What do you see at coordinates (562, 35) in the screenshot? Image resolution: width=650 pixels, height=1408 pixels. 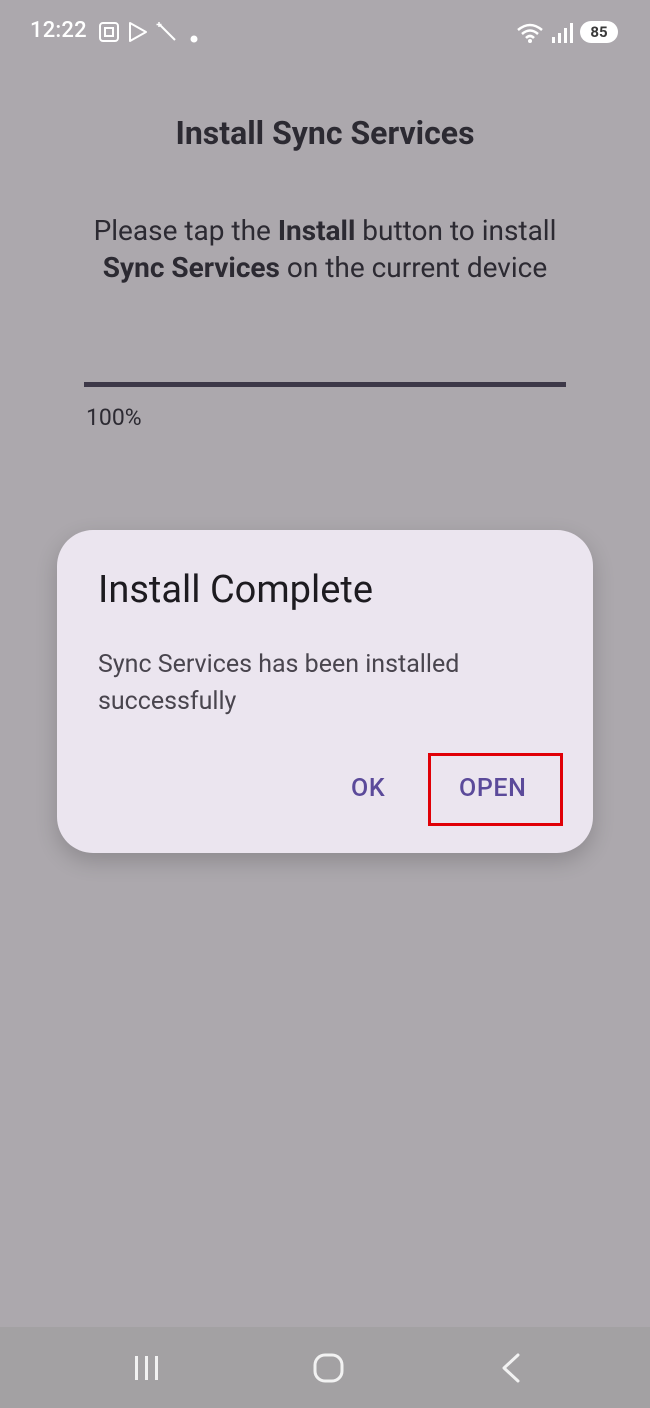 I see `signal-icon` at bounding box center [562, 35].